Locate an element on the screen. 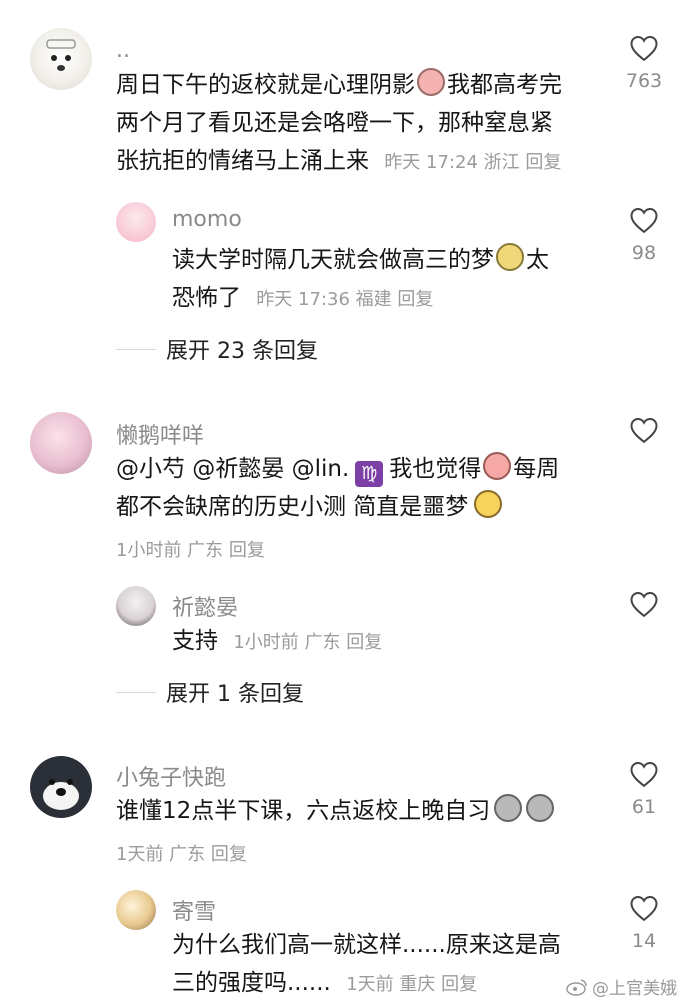  comment-text: @小芍 @祈懿晏 @lin. ♍ 我也觉得 每周 都不会缺席的历史小测 简直是噩梦 is located at coordinates (366, 488).